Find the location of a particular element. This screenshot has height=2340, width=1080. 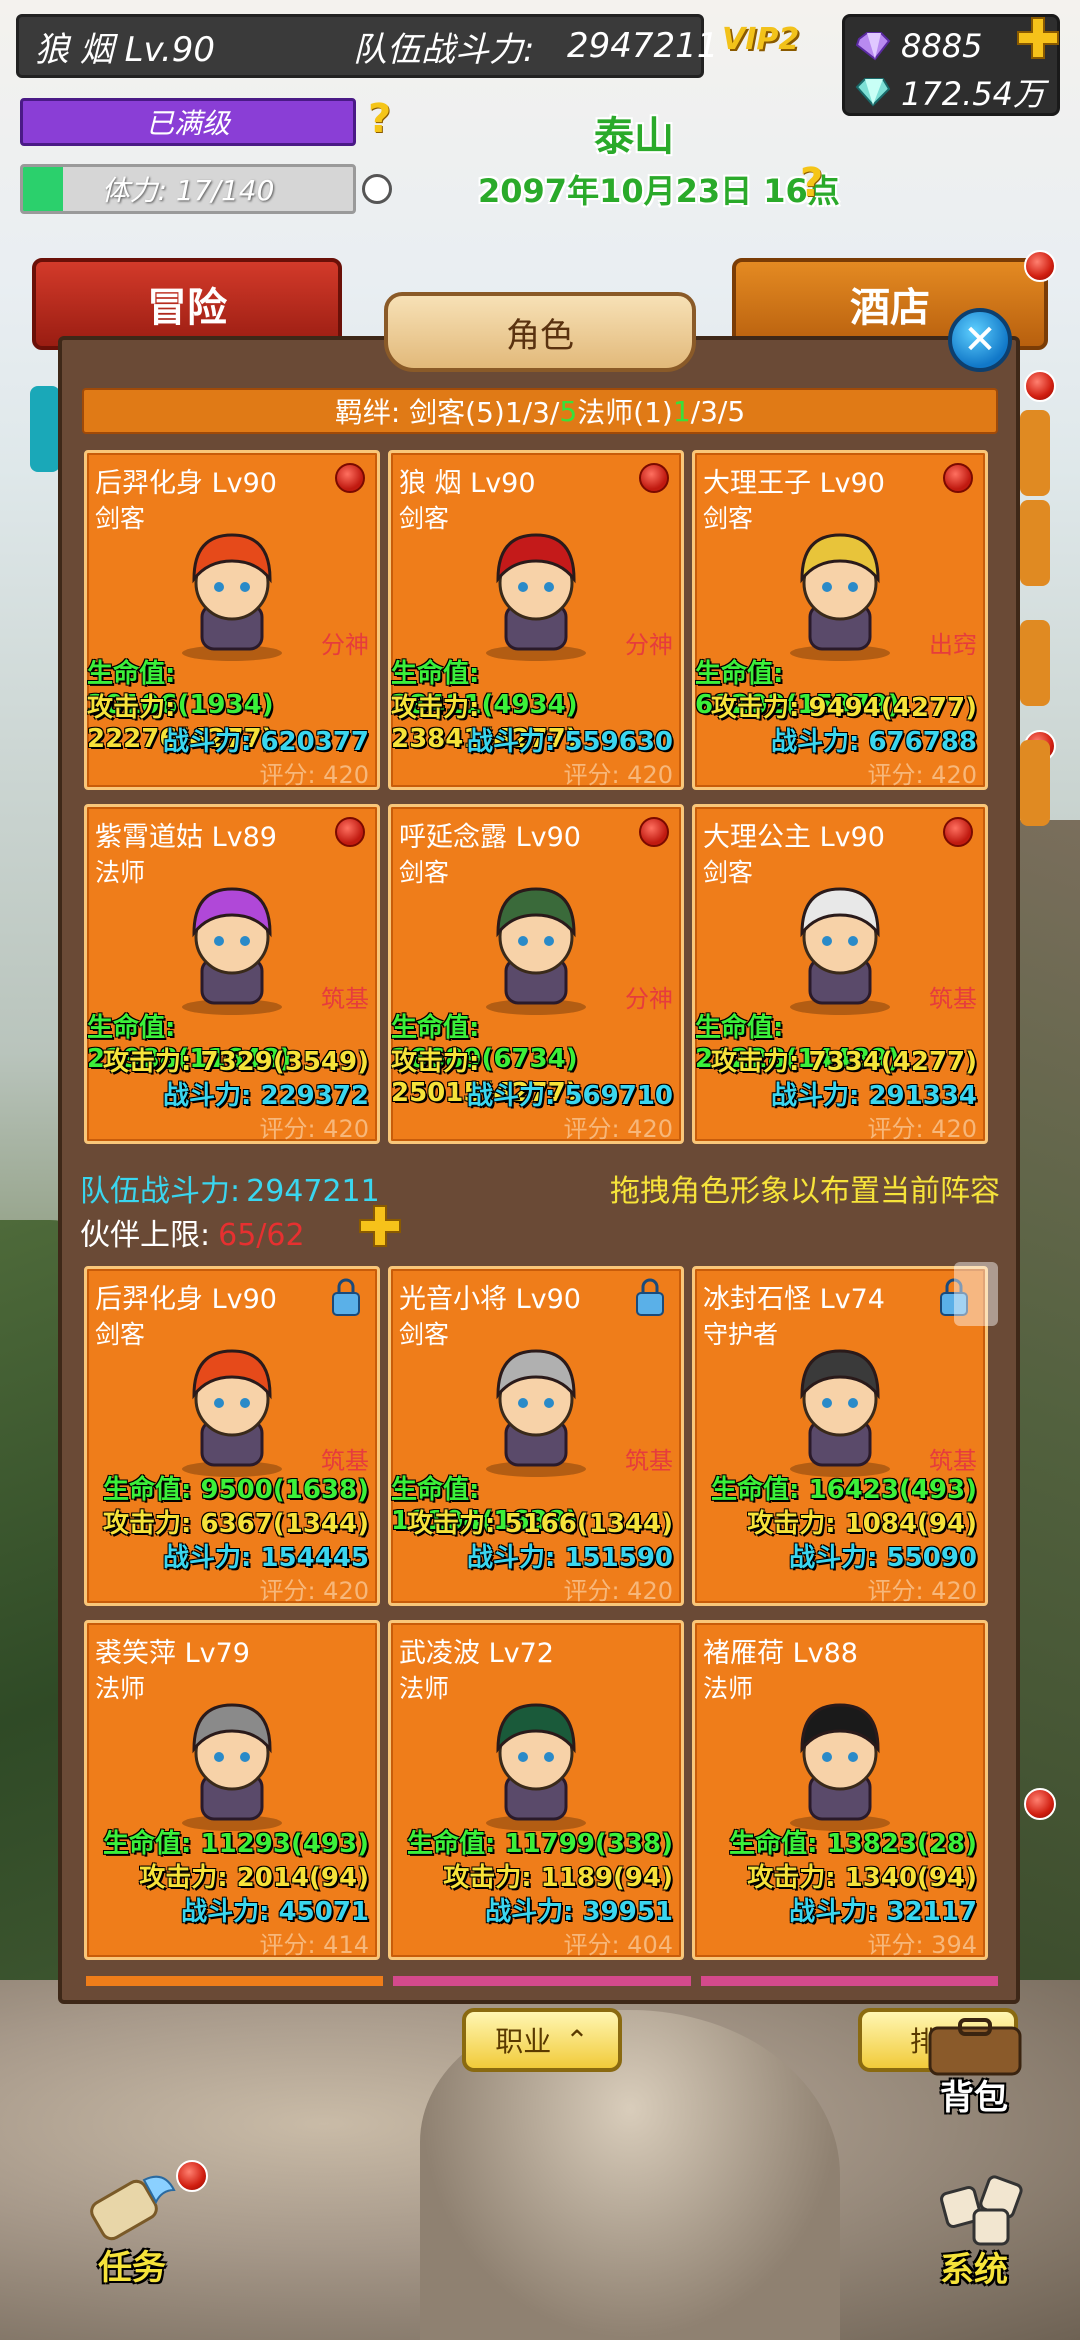

close-icon: ✕ is located at coordinates (980, 340).